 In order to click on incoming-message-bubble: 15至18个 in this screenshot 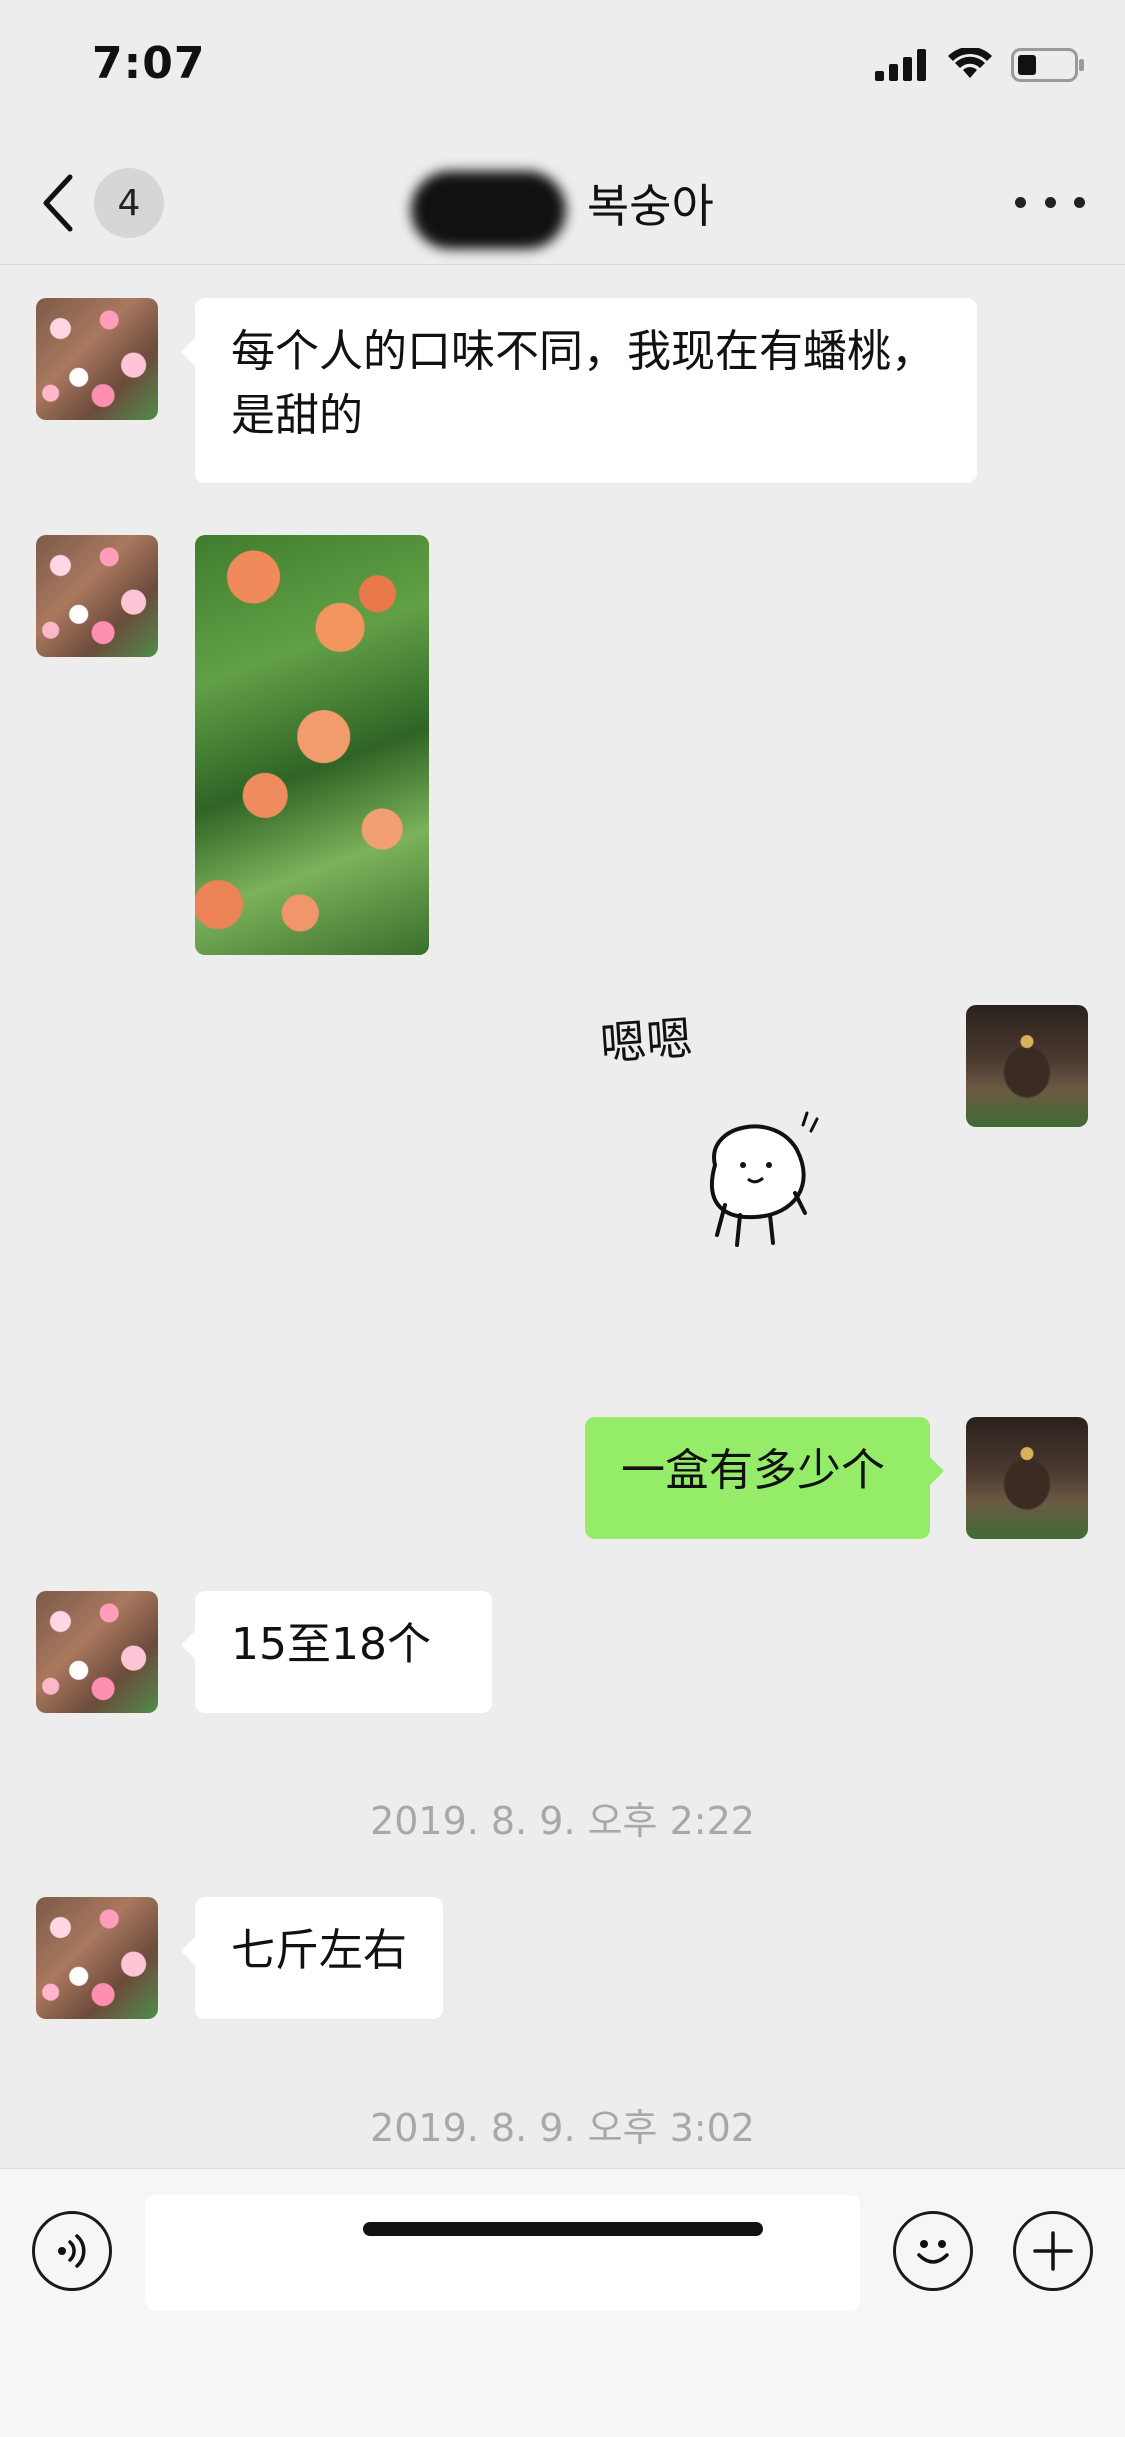, I will do `click(336, 1652)`.